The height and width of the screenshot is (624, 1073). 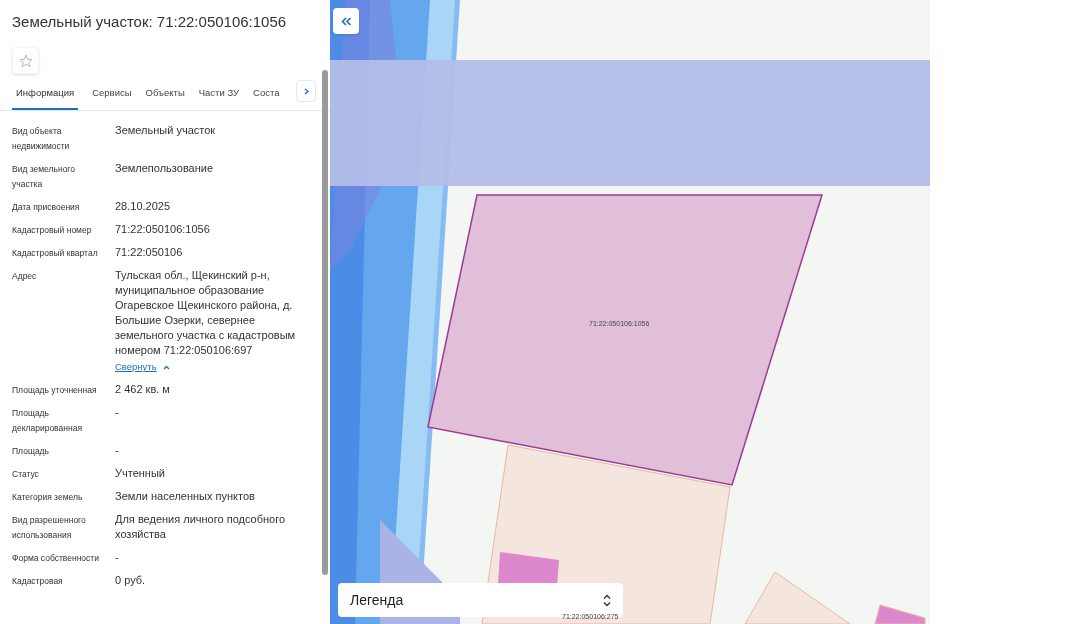 What do you see at coordinates (26, 474) in the screenshot?
I see `field-label: Статус` at bounding box center [26, 474].